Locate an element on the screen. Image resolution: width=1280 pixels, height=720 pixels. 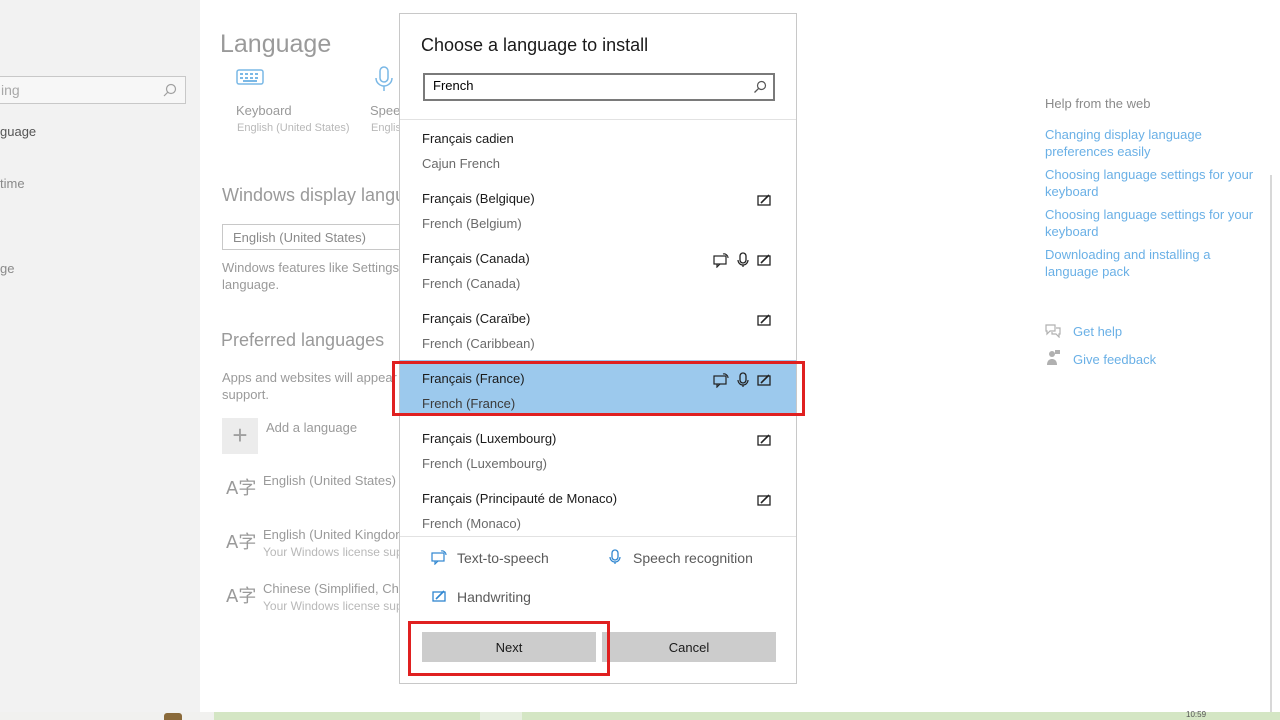
preferred-language-name: English (United Kingdom is located at coordinates (334, 534).